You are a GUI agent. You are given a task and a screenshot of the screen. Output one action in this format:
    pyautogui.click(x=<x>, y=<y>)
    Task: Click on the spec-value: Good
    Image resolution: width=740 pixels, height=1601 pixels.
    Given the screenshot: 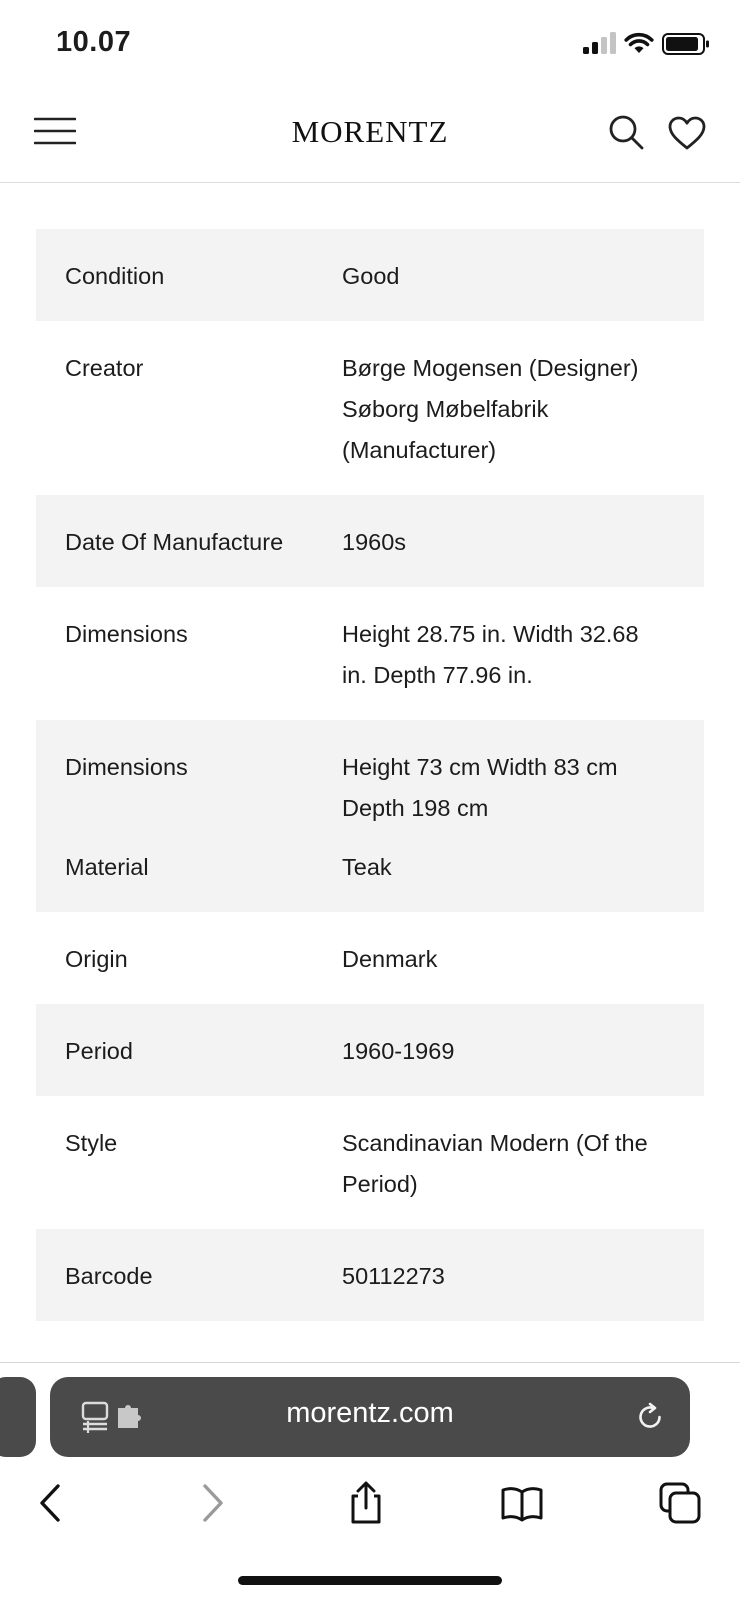 What is the action you would take?
    pyautogui.click(x=371, y=276)
    